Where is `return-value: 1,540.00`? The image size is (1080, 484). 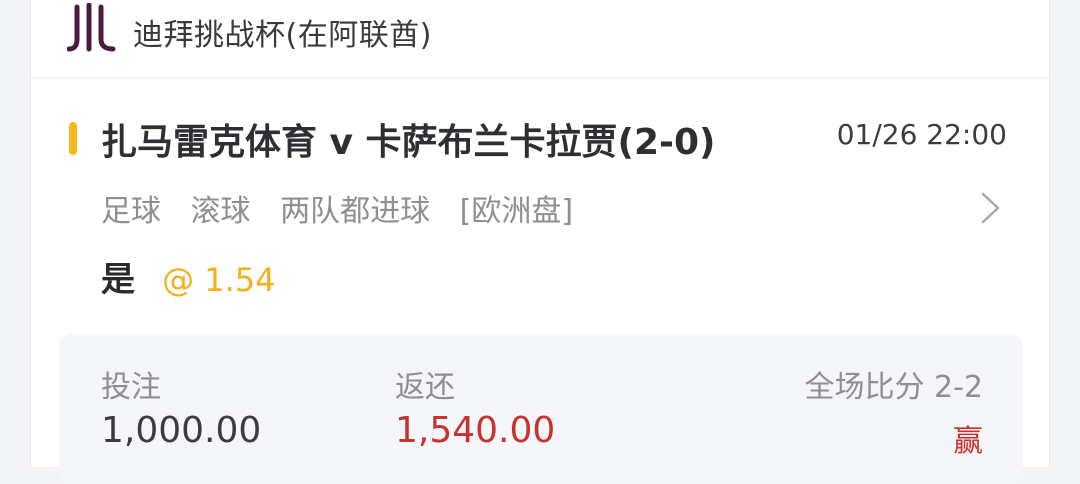 return-value: 1,540.00 is located at coordinates (475, 430).